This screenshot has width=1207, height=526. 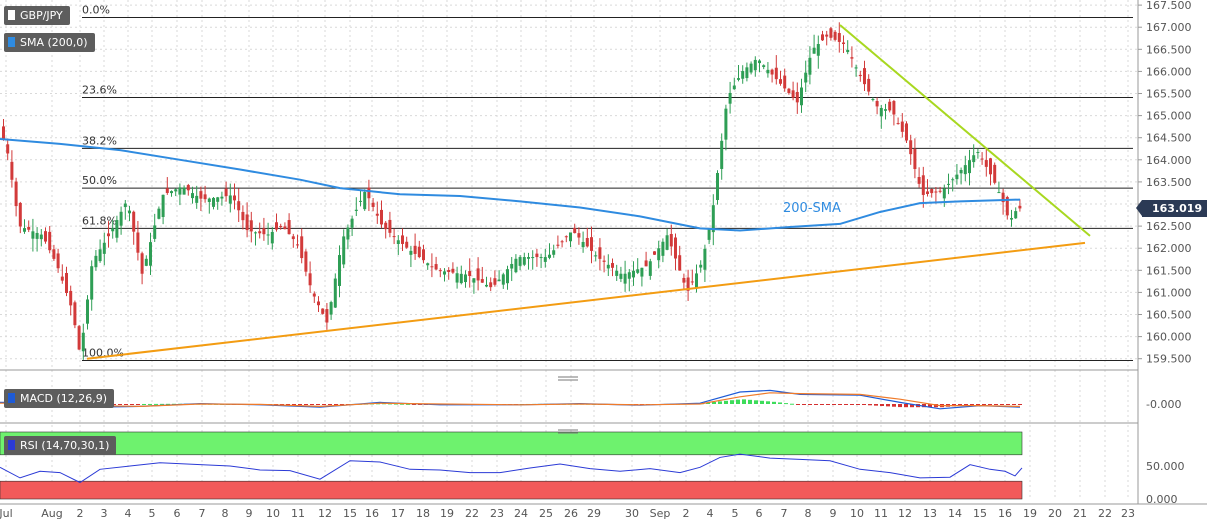 I want to click on x-tick-label: 15, so click(x=350, y=513).